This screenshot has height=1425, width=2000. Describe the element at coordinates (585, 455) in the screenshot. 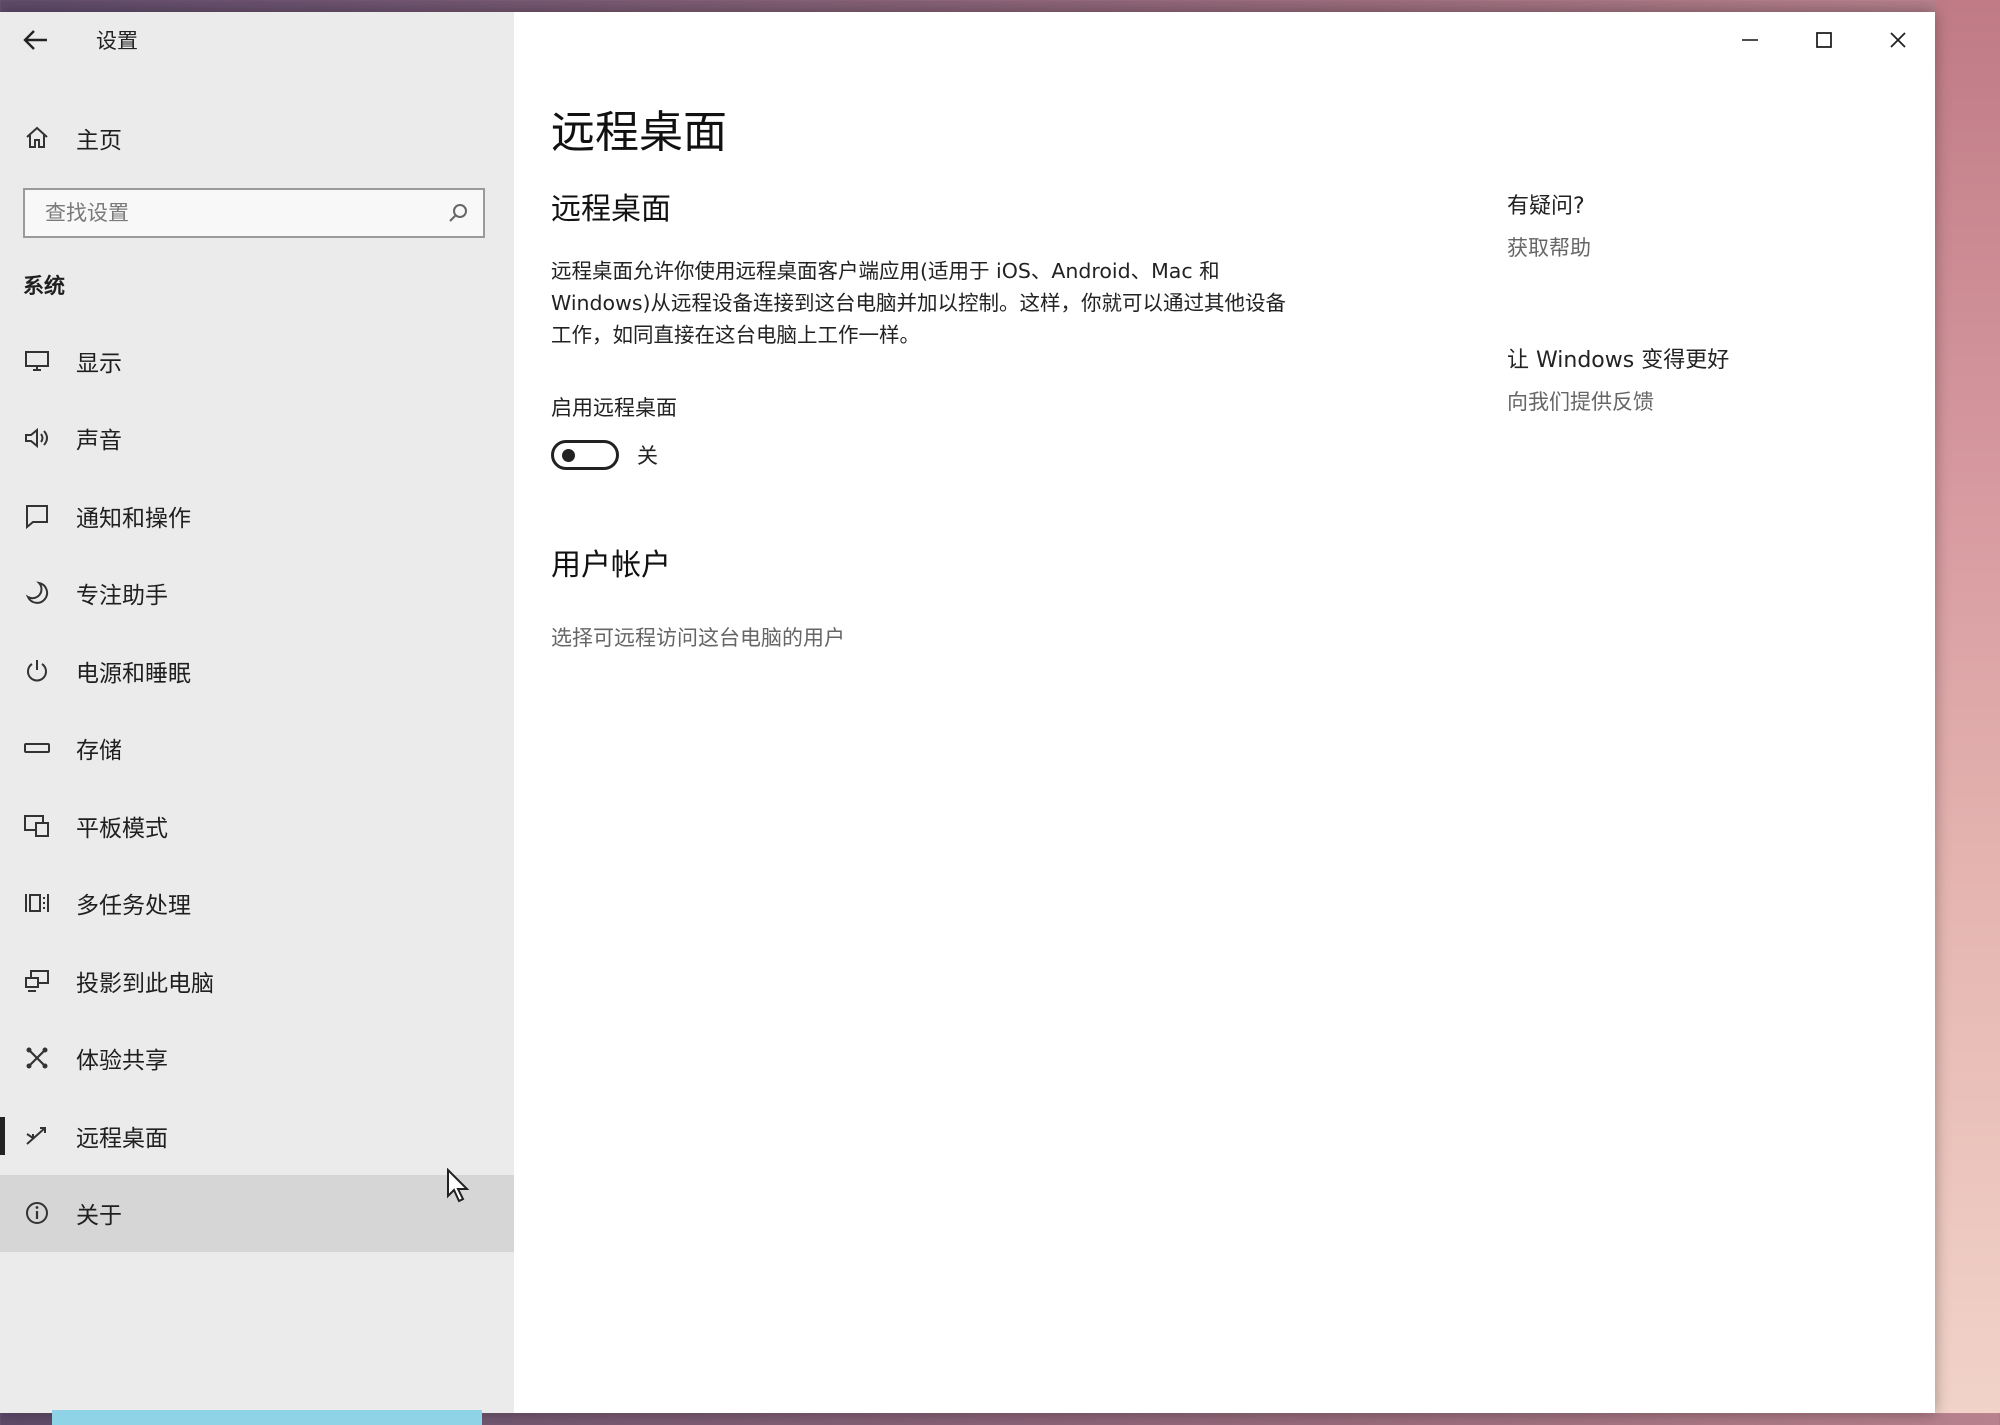

I see `remote-desktop-toggle` at that location.